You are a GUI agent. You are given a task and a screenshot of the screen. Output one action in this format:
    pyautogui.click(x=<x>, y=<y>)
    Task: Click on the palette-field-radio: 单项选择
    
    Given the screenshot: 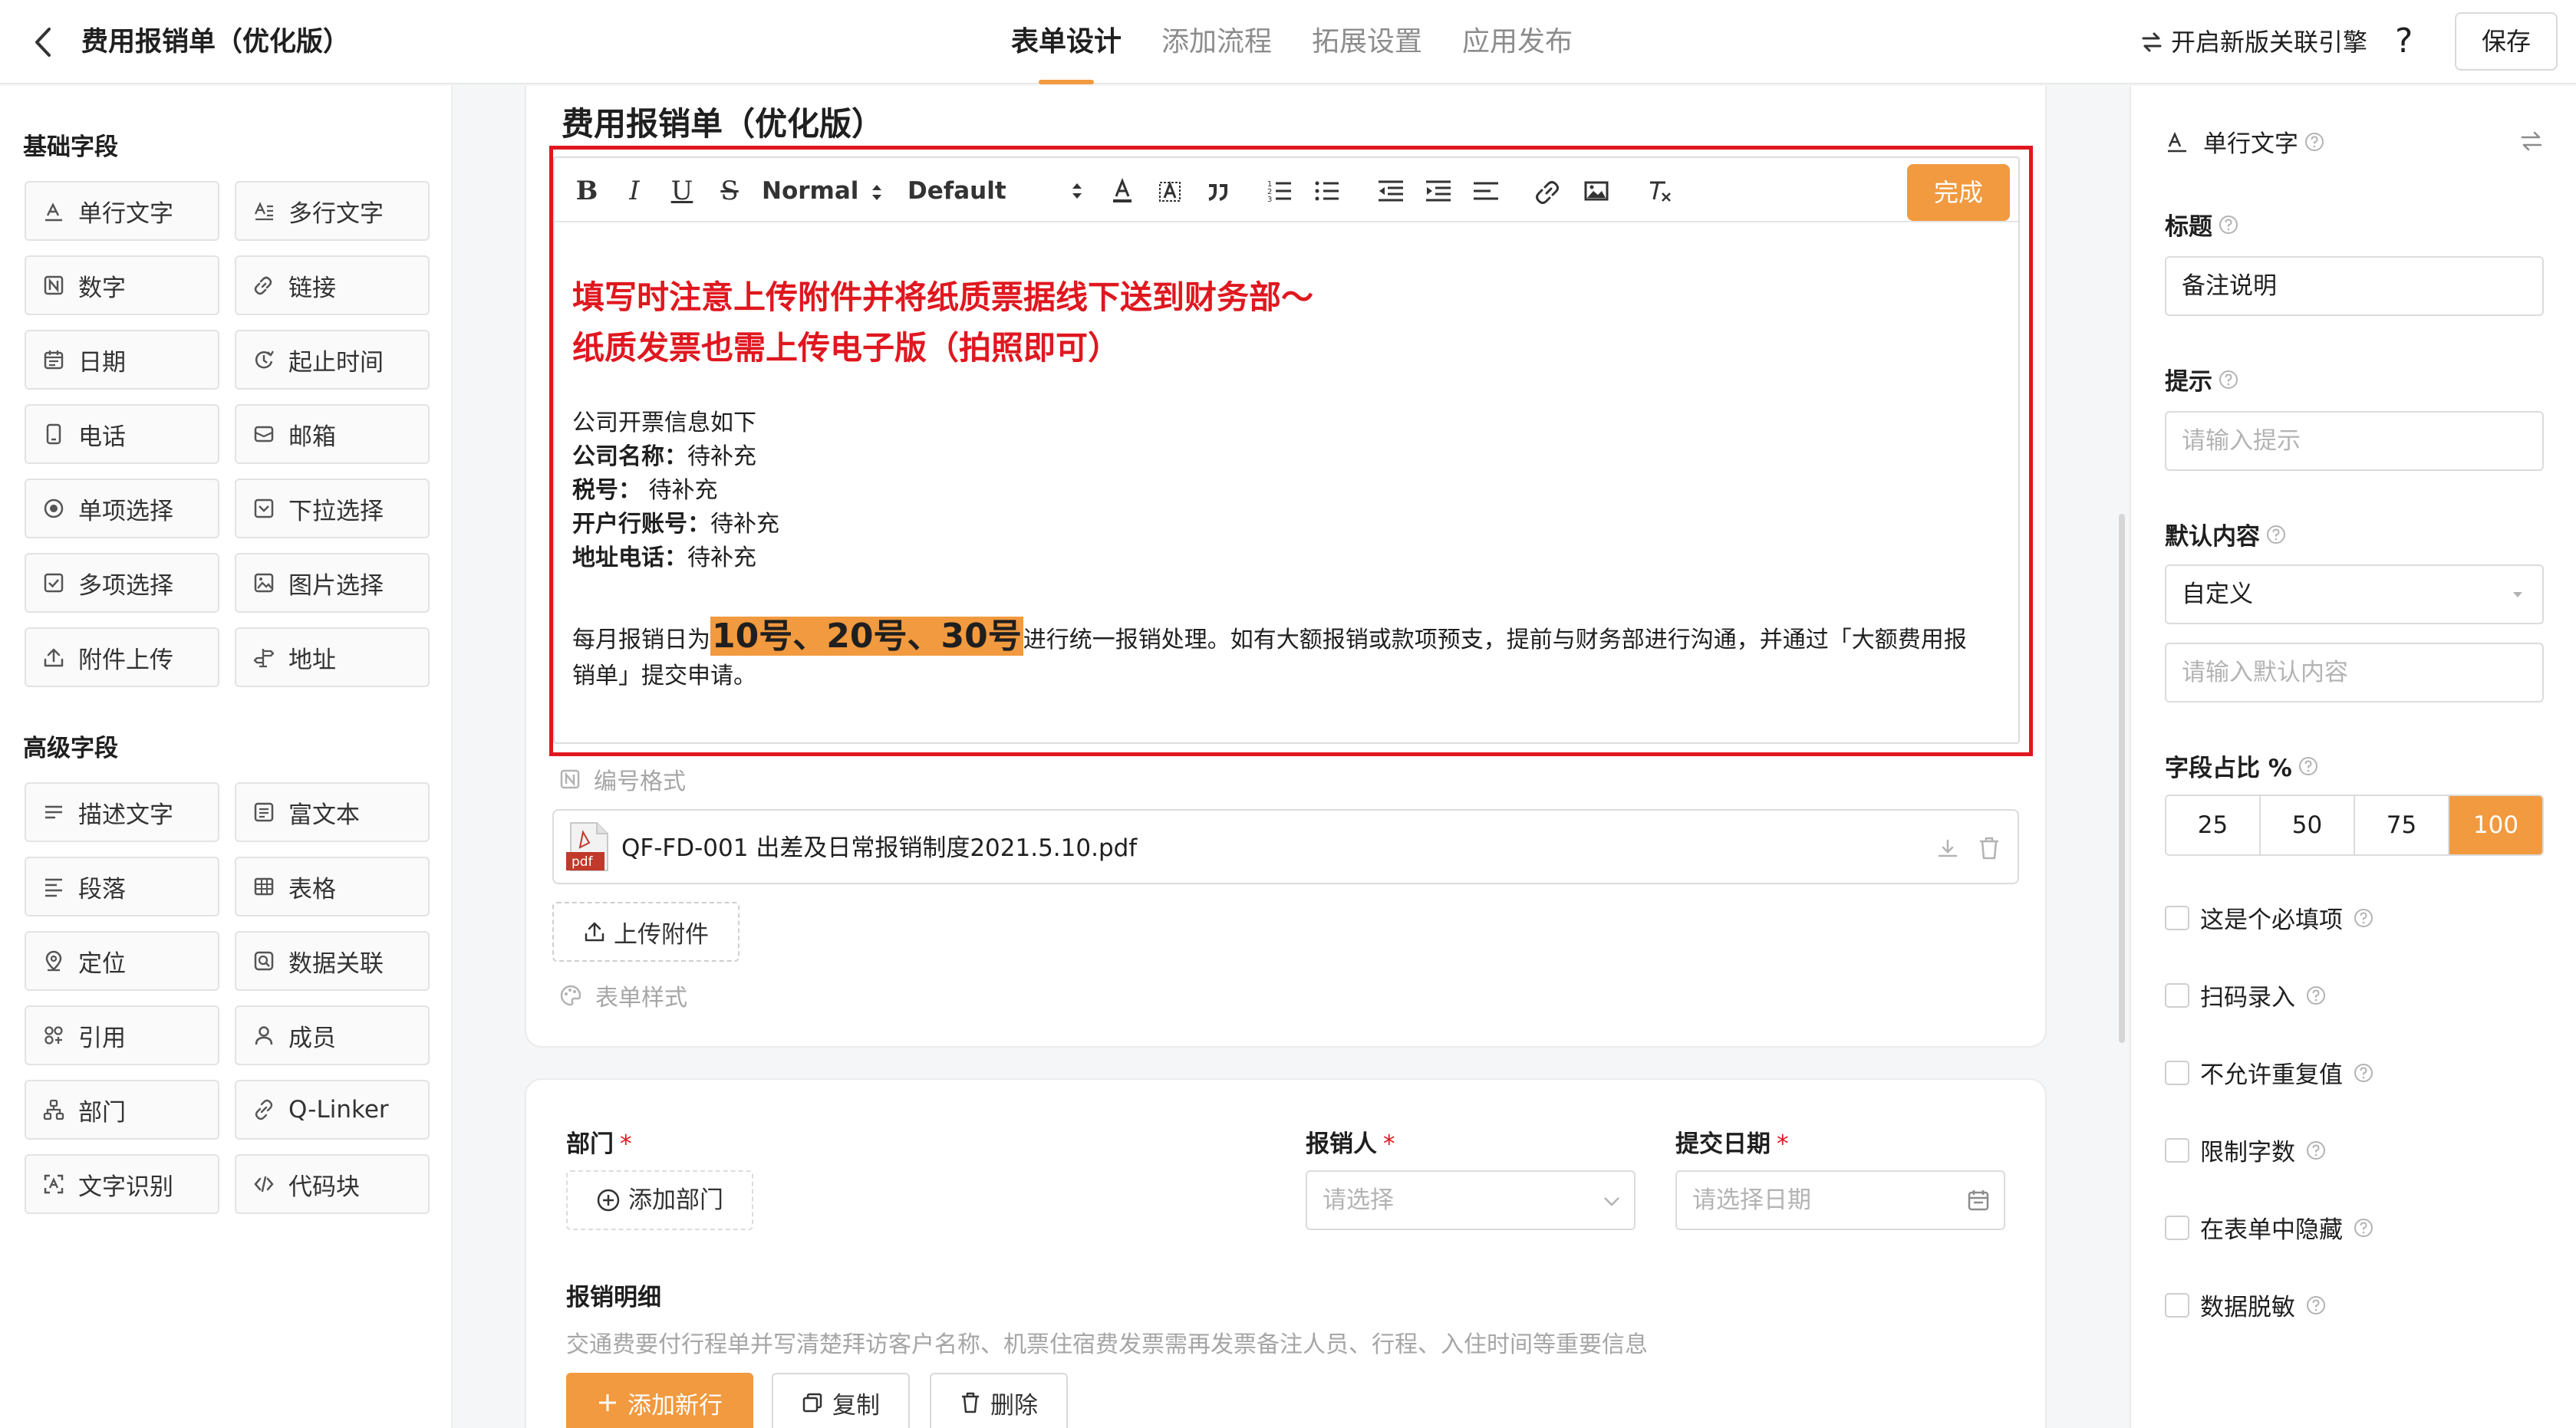 What is the action you would take?
    pyautogui.click(x=122, y=508)
    